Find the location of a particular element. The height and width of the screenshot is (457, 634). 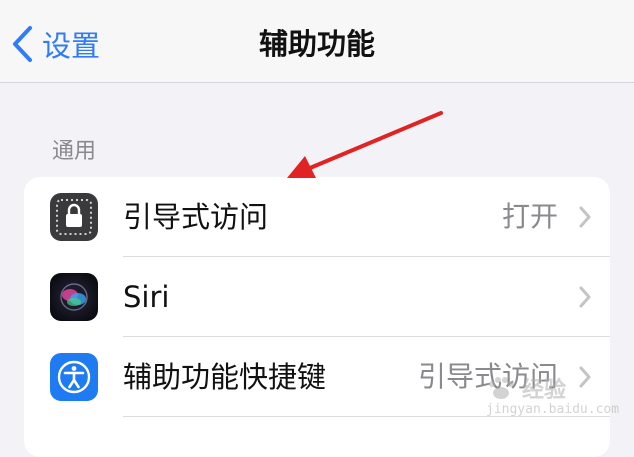

accessibility-icon is located at coordinates (74, 377).